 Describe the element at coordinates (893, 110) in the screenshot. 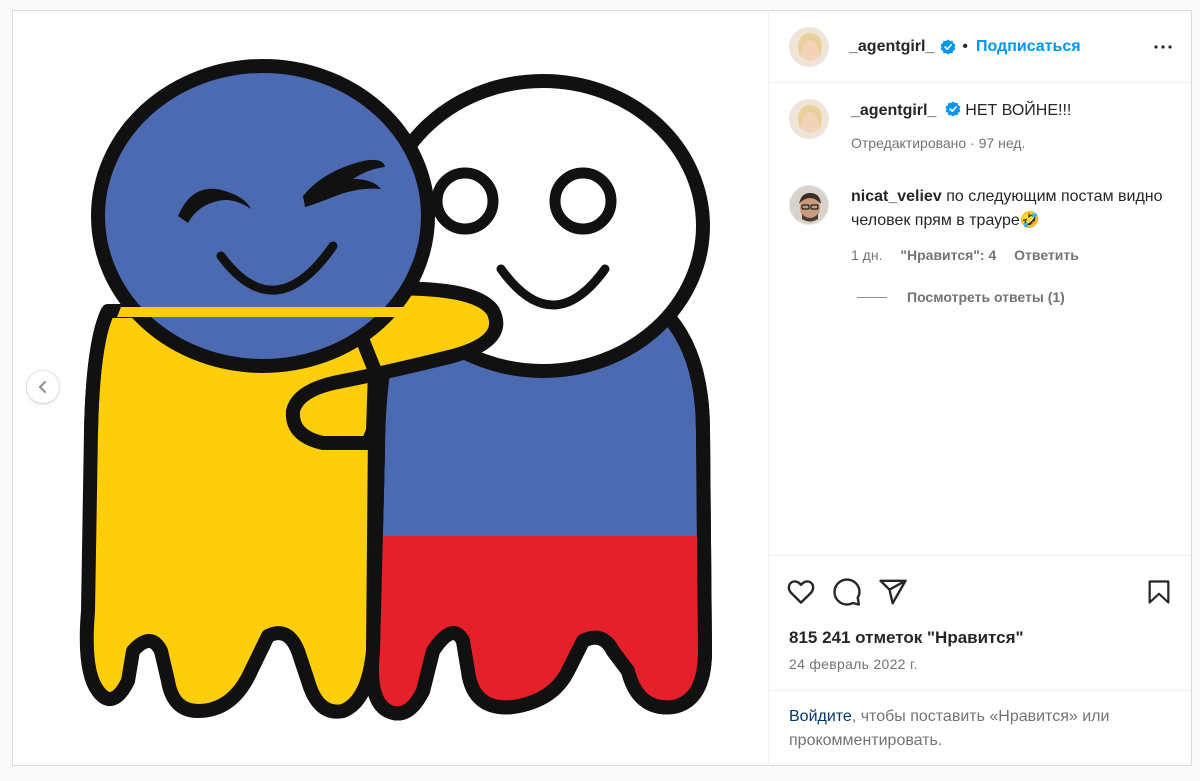

I see `caption-username: _agentgirl_` at that location.